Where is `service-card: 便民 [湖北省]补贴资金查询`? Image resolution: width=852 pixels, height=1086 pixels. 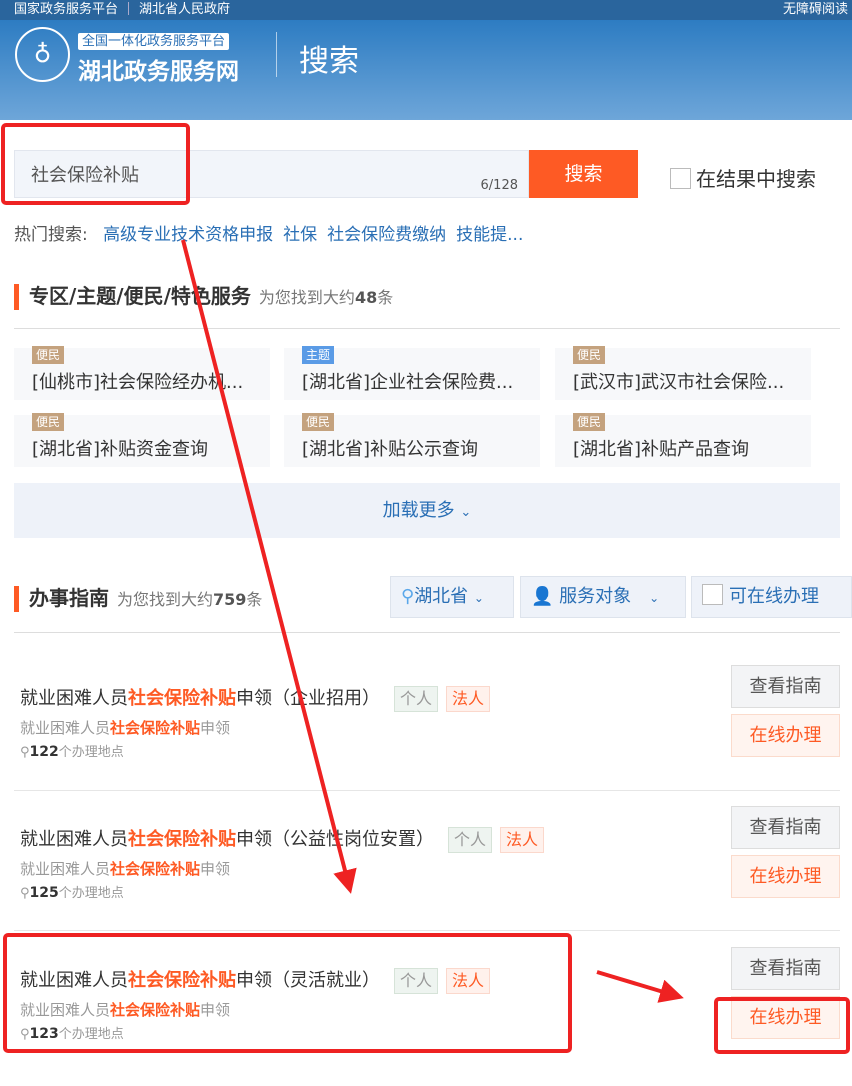 service-card: 便民 [湖北省]补贴资金查询 is located at coordinates (142, 440).